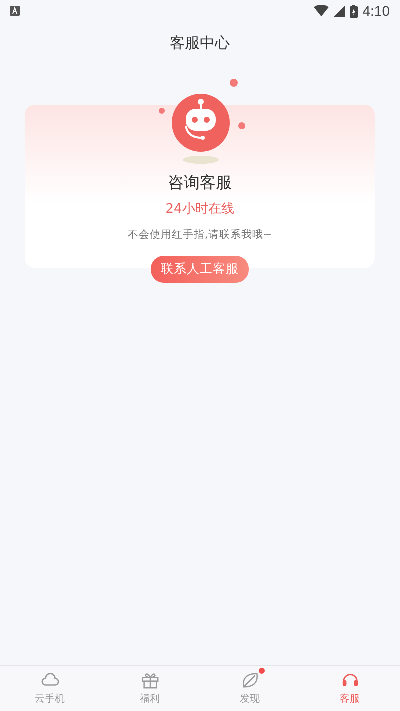 The image size is (400, 711). I want to click on wifi-icon, so click(321, 11).